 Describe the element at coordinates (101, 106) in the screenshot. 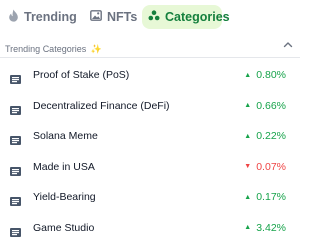

I see `category-name: Decentralized Finance (DeFi)` at that location.